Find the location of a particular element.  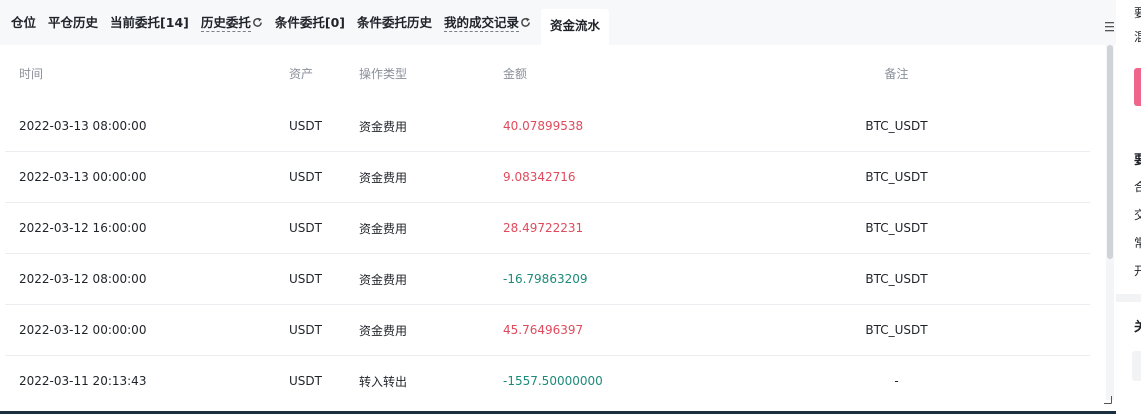

tab-label: 当前委托[14] is located at coordinates (149, 22).